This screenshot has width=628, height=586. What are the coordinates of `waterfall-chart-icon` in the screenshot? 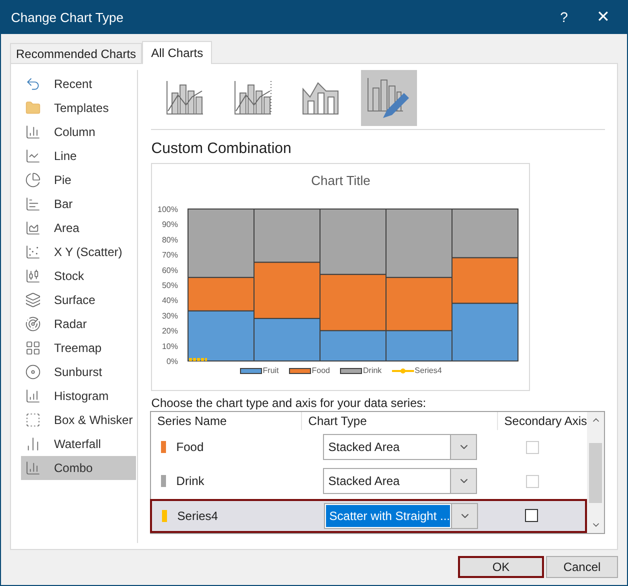 It's located at (33, 444).